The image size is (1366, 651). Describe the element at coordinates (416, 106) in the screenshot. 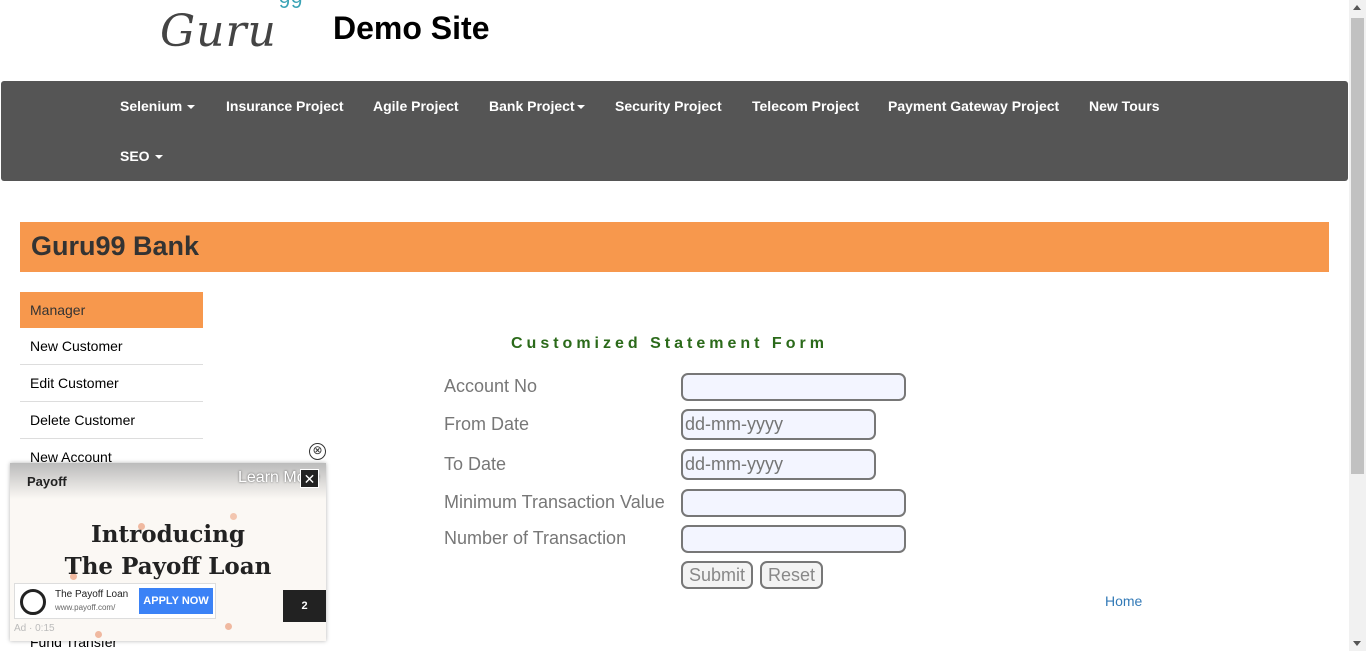

I see `nav-agile-project: Agile Project` at that location.